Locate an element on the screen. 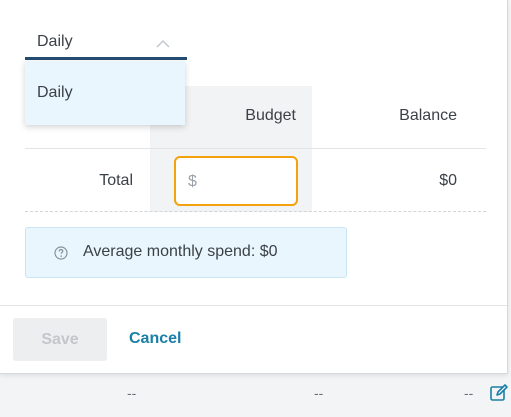  period-dropdown-menu: Daily is located at coordinates (105, 93).